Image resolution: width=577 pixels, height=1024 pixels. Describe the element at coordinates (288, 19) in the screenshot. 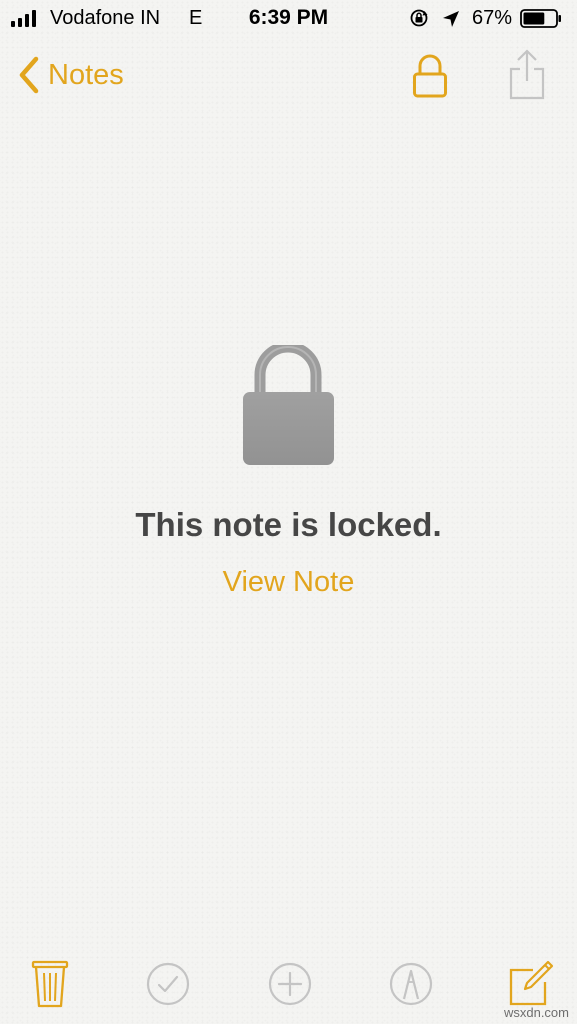

I see `status-bar: Vodafone IN E 6:39 PM 67%` at that location.